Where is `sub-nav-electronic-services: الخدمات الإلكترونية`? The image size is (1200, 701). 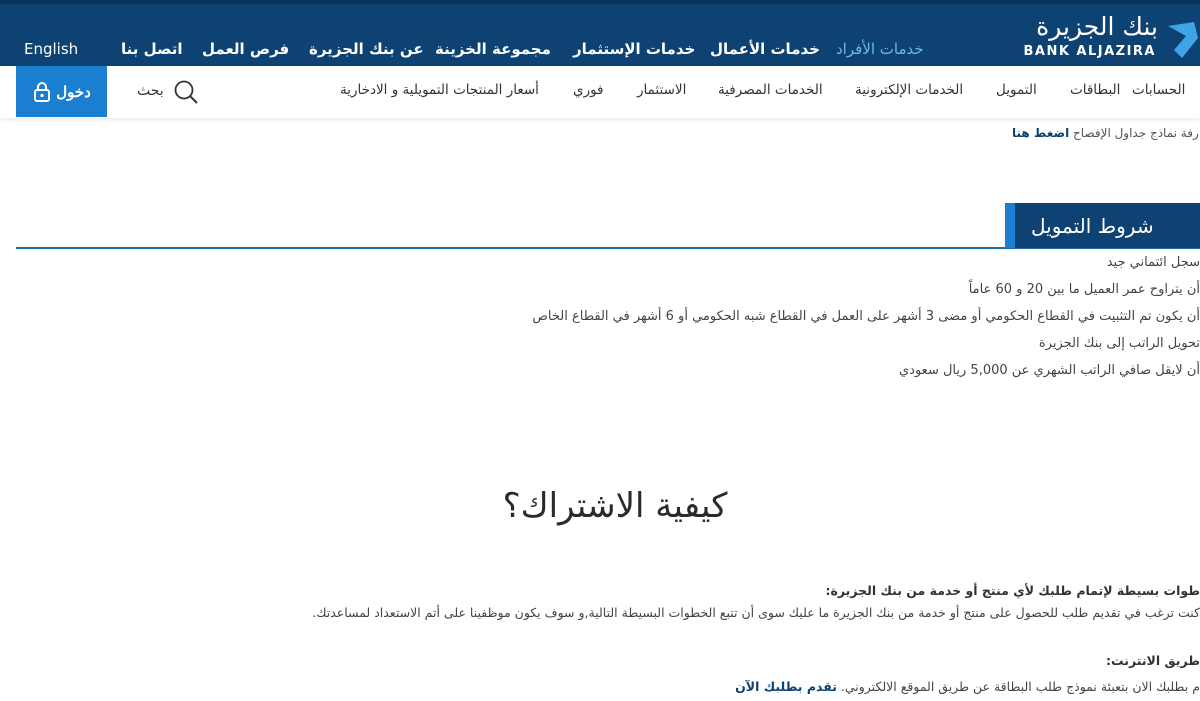
sub-nav-electronic-services: الخدمات الإلكترونية is located at coordinates (909, 90).